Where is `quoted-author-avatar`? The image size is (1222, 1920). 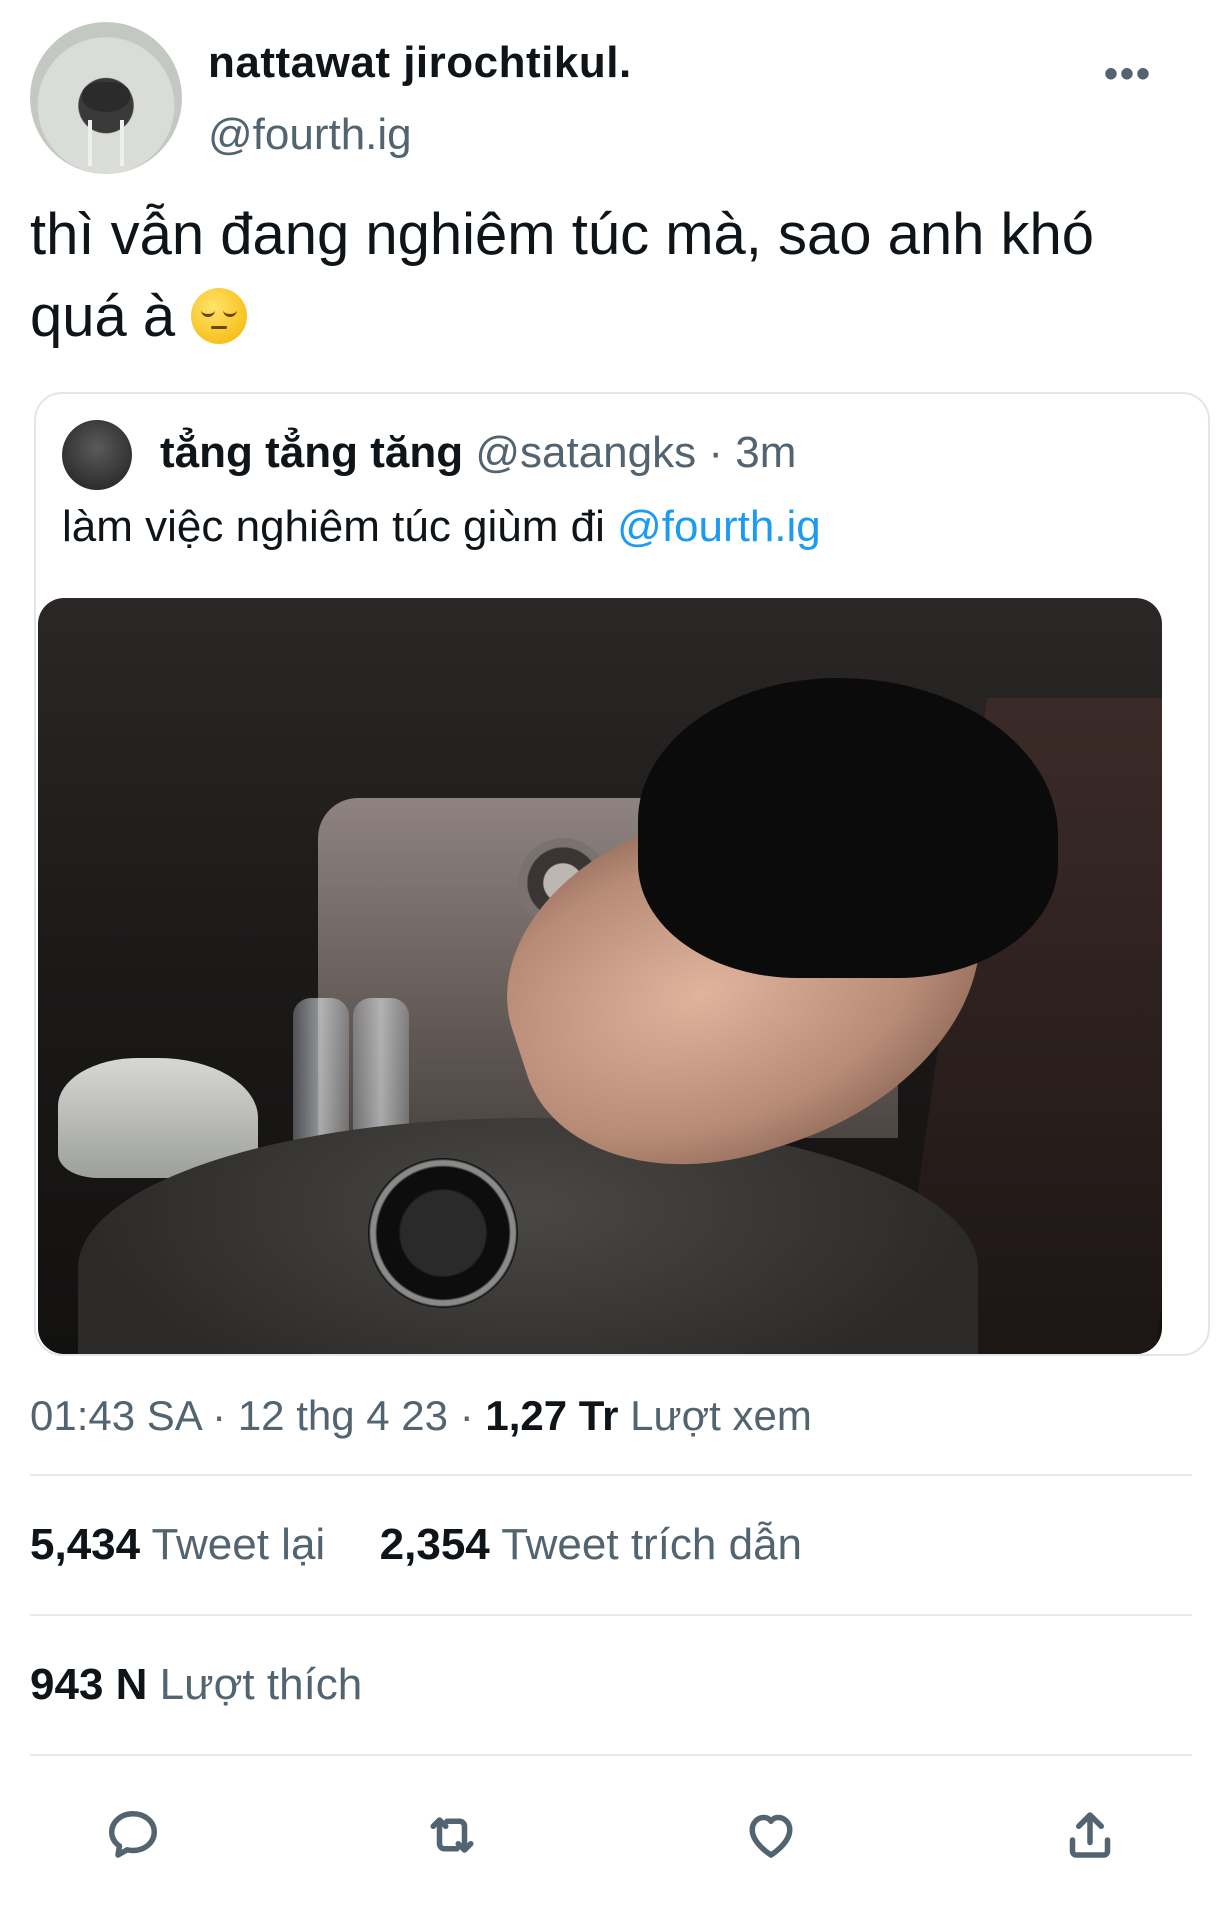 quoted-author-avatar is located at coordinates (97, 455).